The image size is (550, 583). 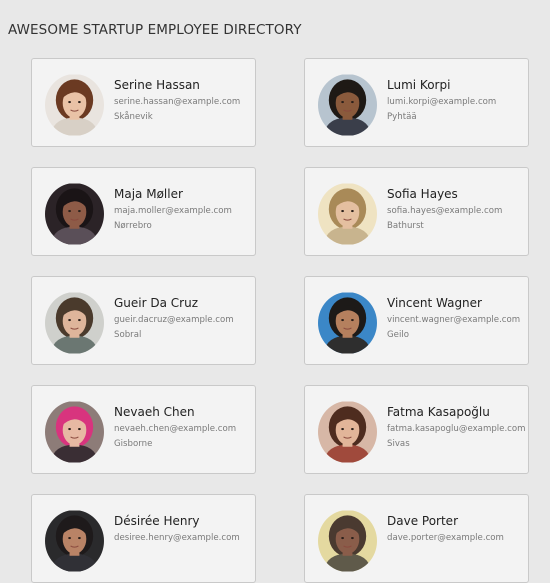 I want to click on employee-name: Désirée Henry, so click(x=157, y=521).